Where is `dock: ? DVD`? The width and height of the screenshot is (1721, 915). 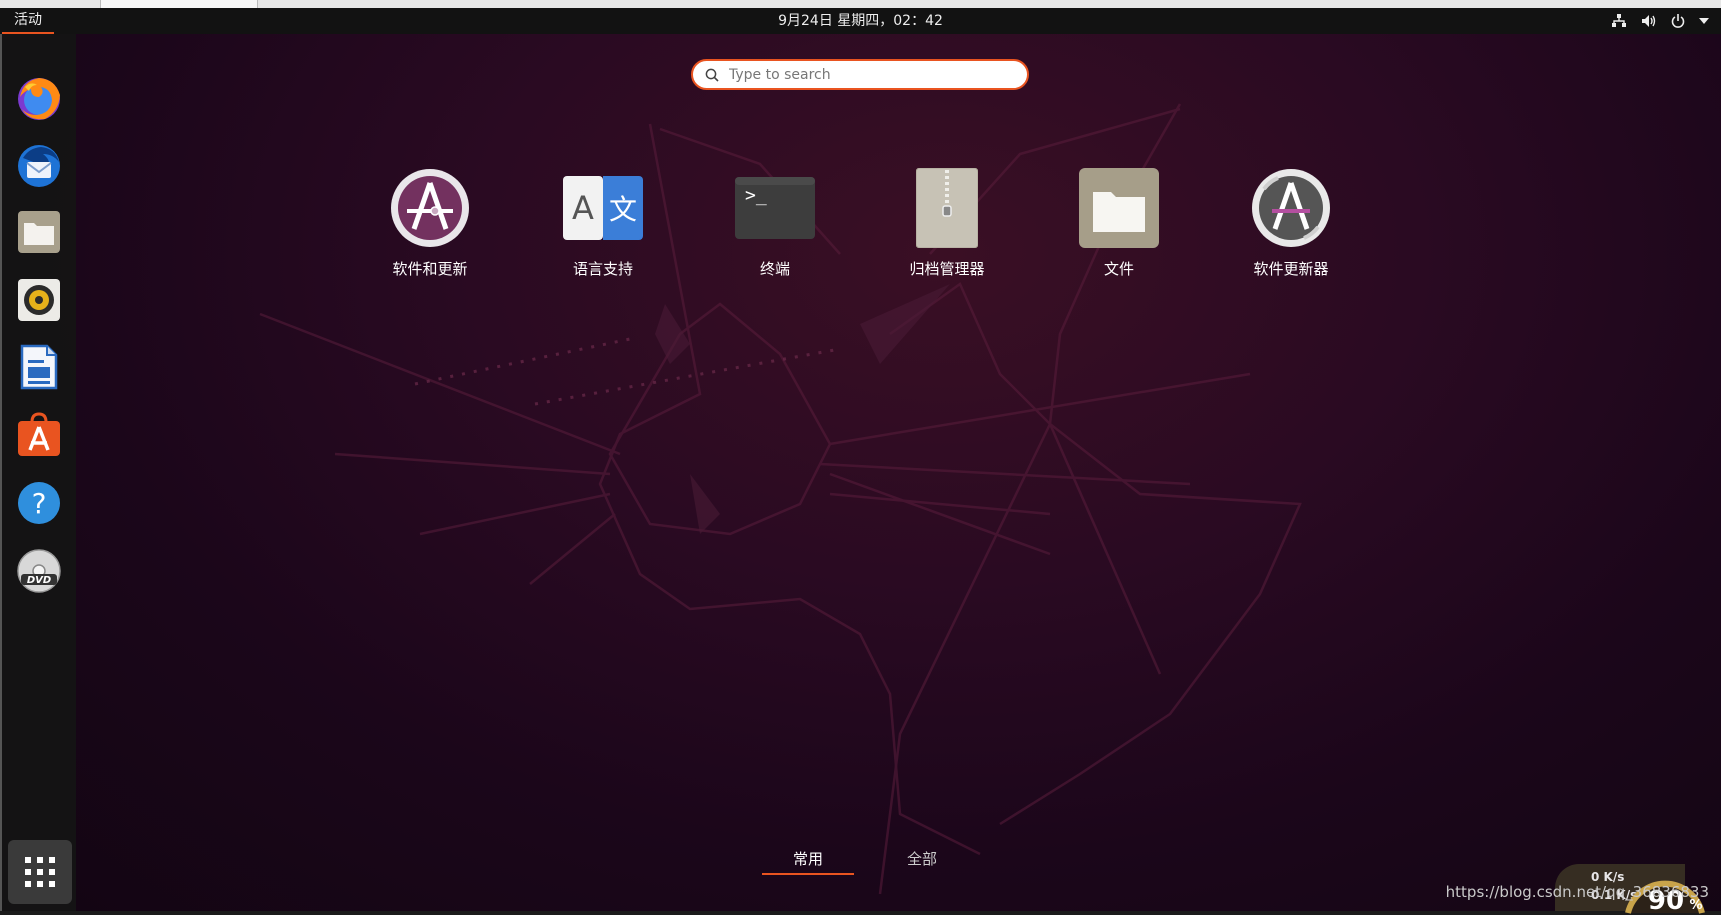 dock: ? DVD is located at coordinates (38, 472).